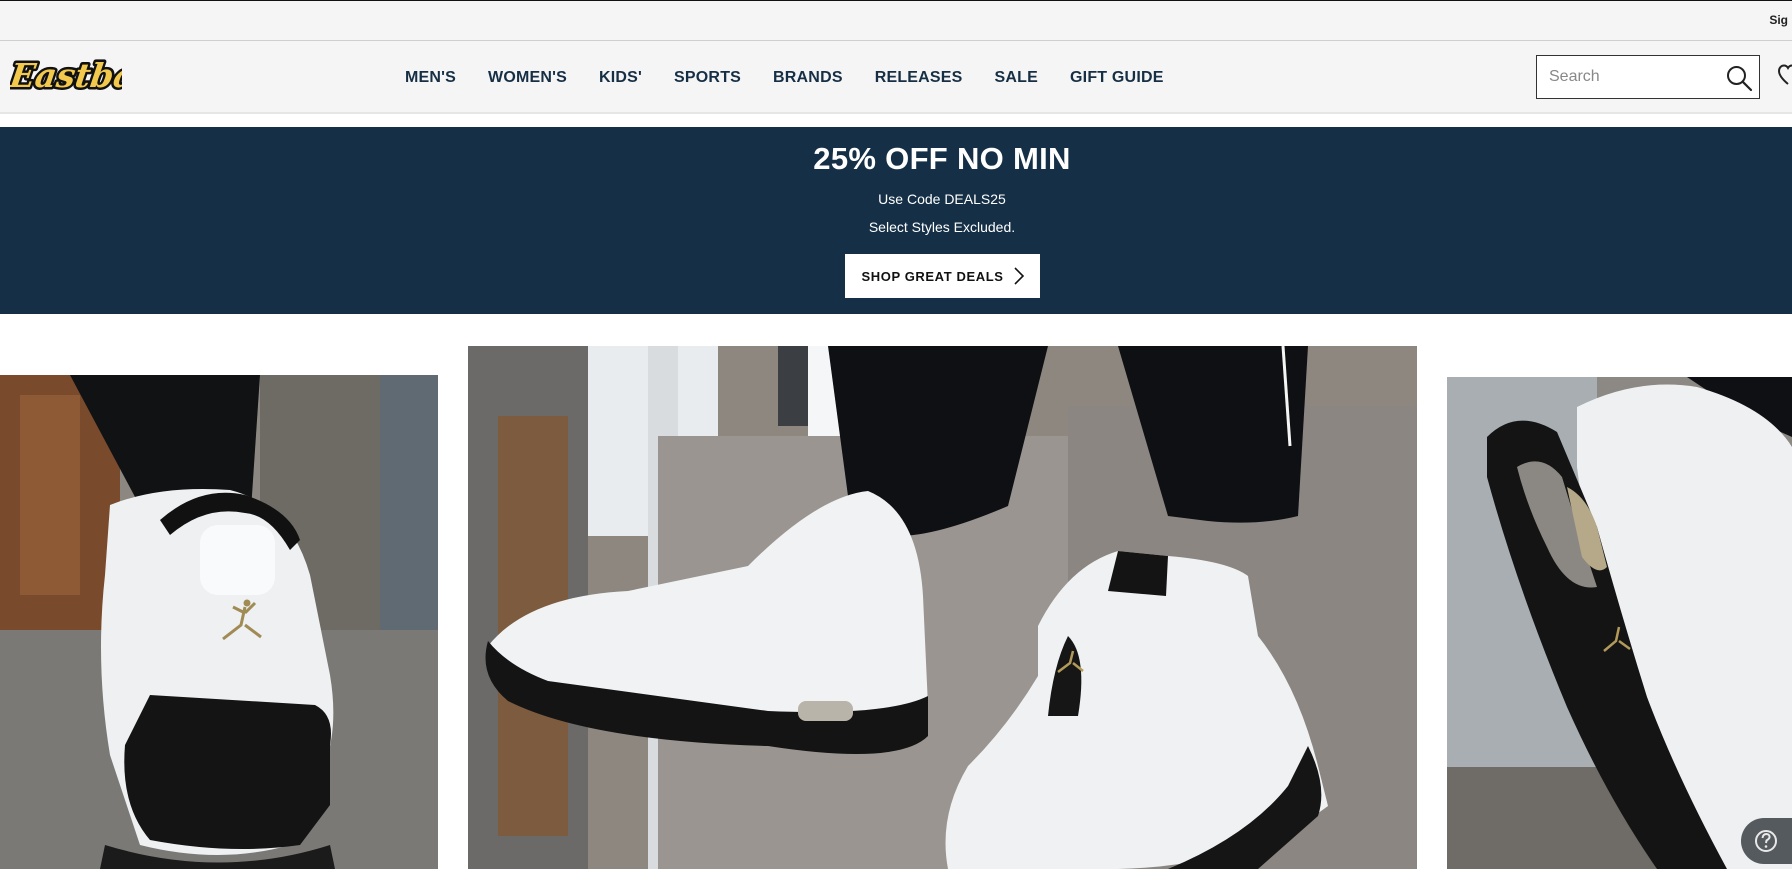 The image size is (1792, 869). What do you see at coordinates (932, 276) in the screenshot?
I see `shop-great-deals-label: SHOP GREAT DEALS` at bounding box center [932, 276].